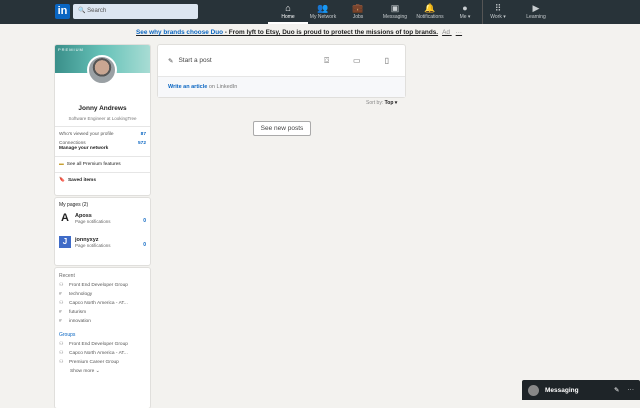  I want to click on grid-icon: ⠿, so click(498, 8).